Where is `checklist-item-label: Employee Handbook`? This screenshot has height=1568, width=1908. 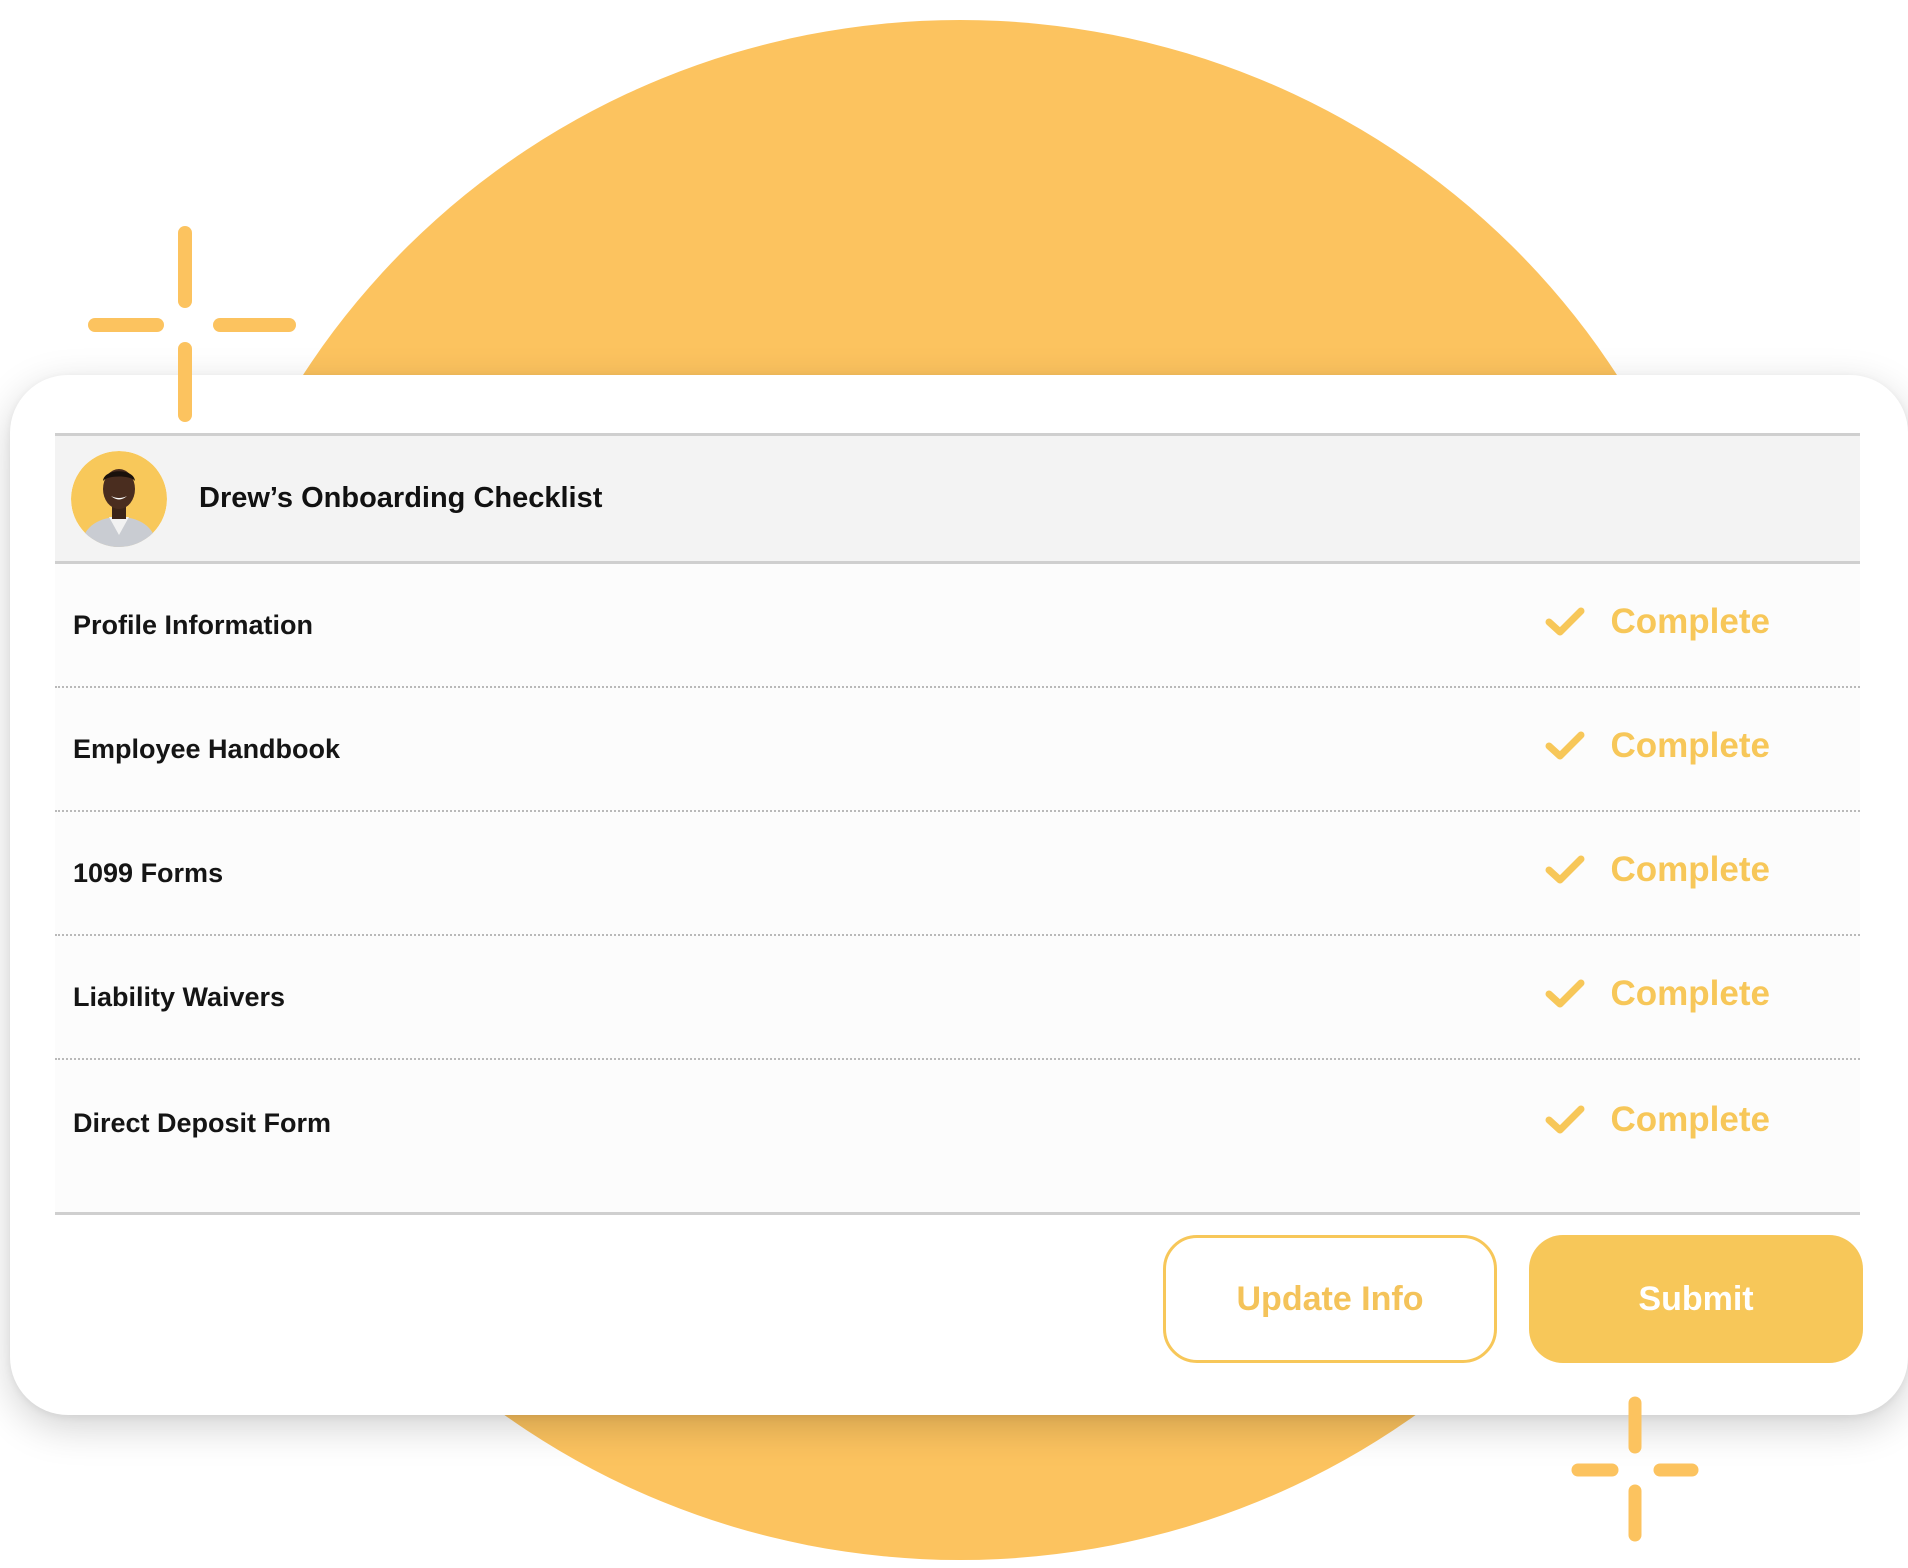
checklist-item-label: Employee Handbook is located at coordinates (207, 748).